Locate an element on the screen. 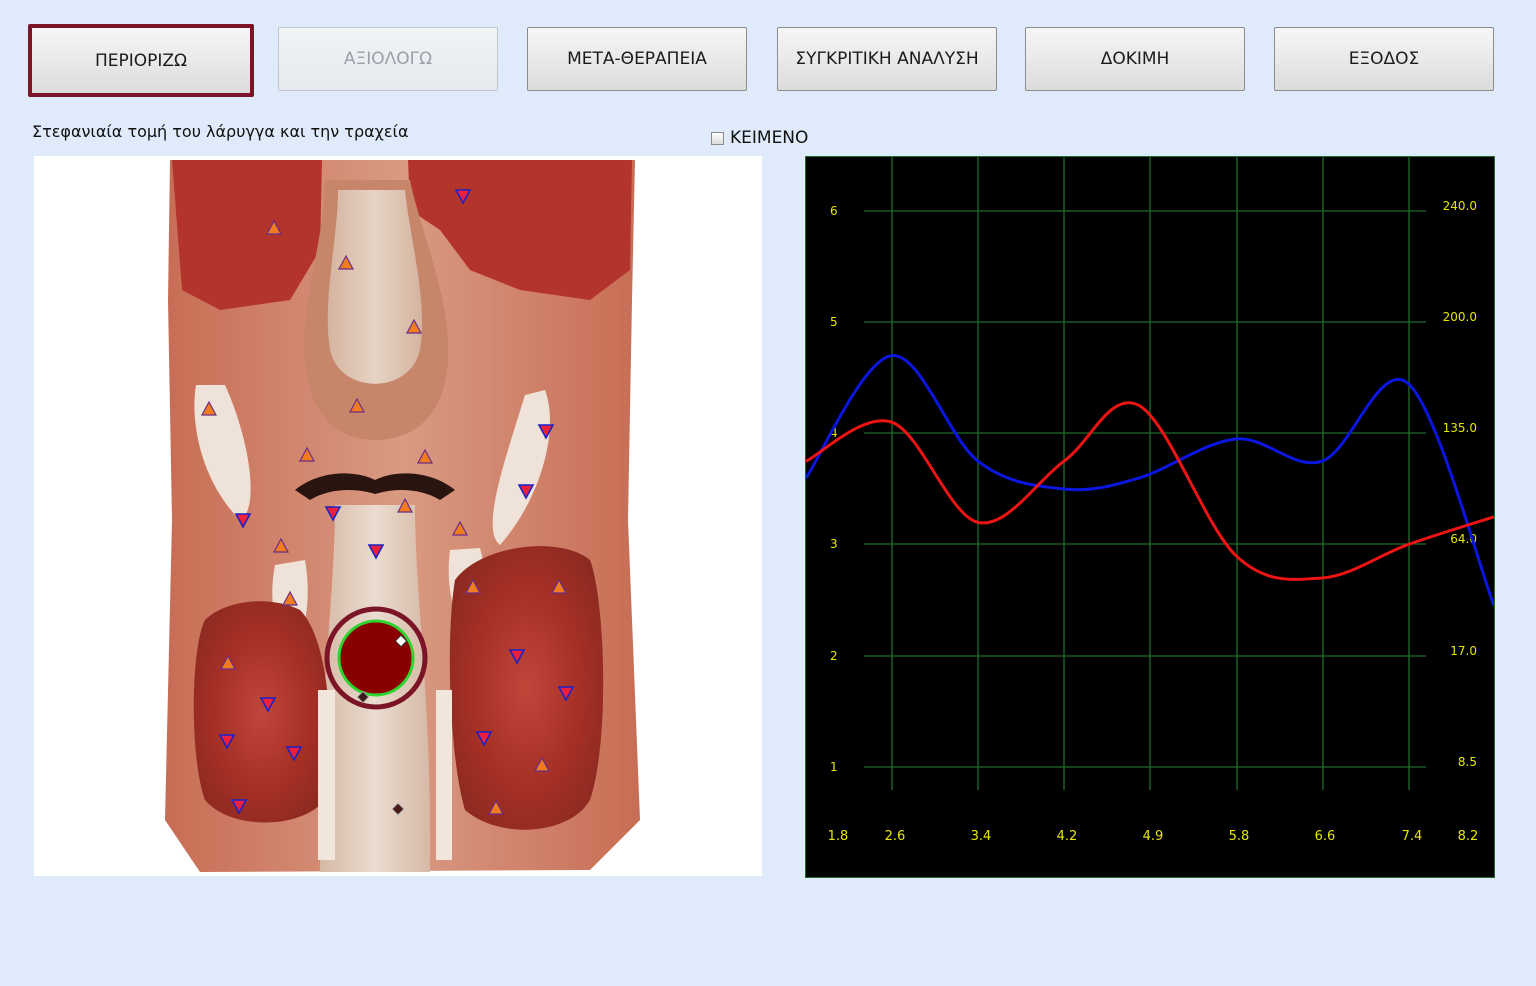 This screenshot has width=1536, height=986. restrict-button: ΠΕΡΙΟΡΙΖΩ is located at coordinates (141, 60).